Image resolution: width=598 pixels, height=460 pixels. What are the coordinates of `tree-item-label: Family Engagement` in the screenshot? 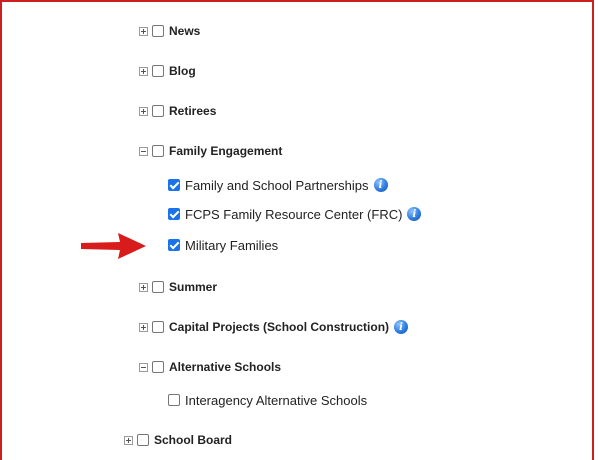 It's located at (226, 151).